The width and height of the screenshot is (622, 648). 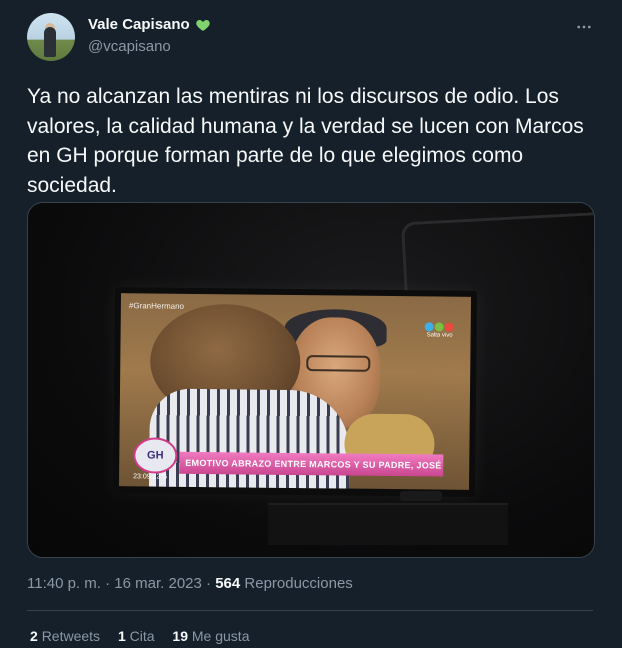 What do you see at coordinates (228, 583) in the screenshot?
I see `views-count: 564` at bounding box center [228, 583].